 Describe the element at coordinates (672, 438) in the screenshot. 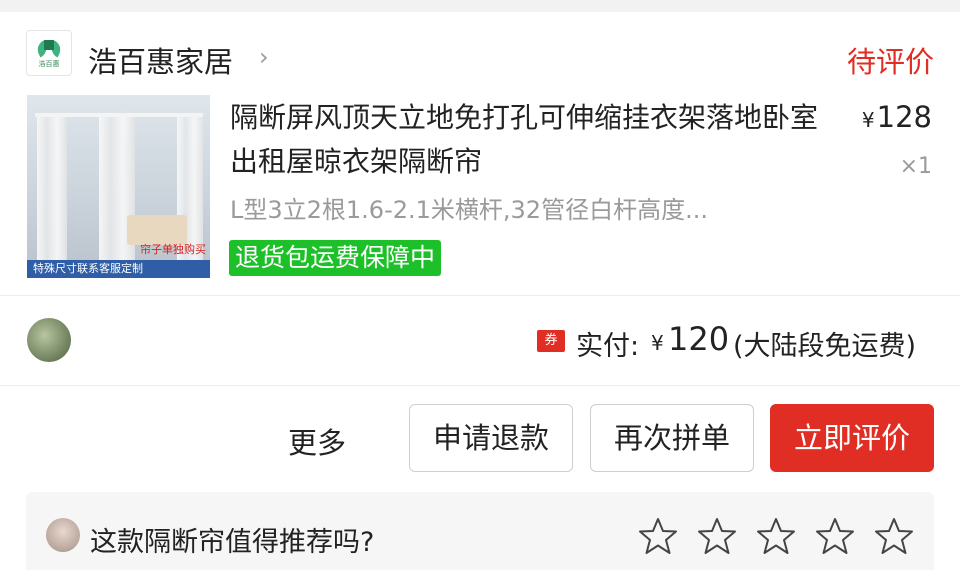

I see `reorder-button: 再次拼单` at that location.